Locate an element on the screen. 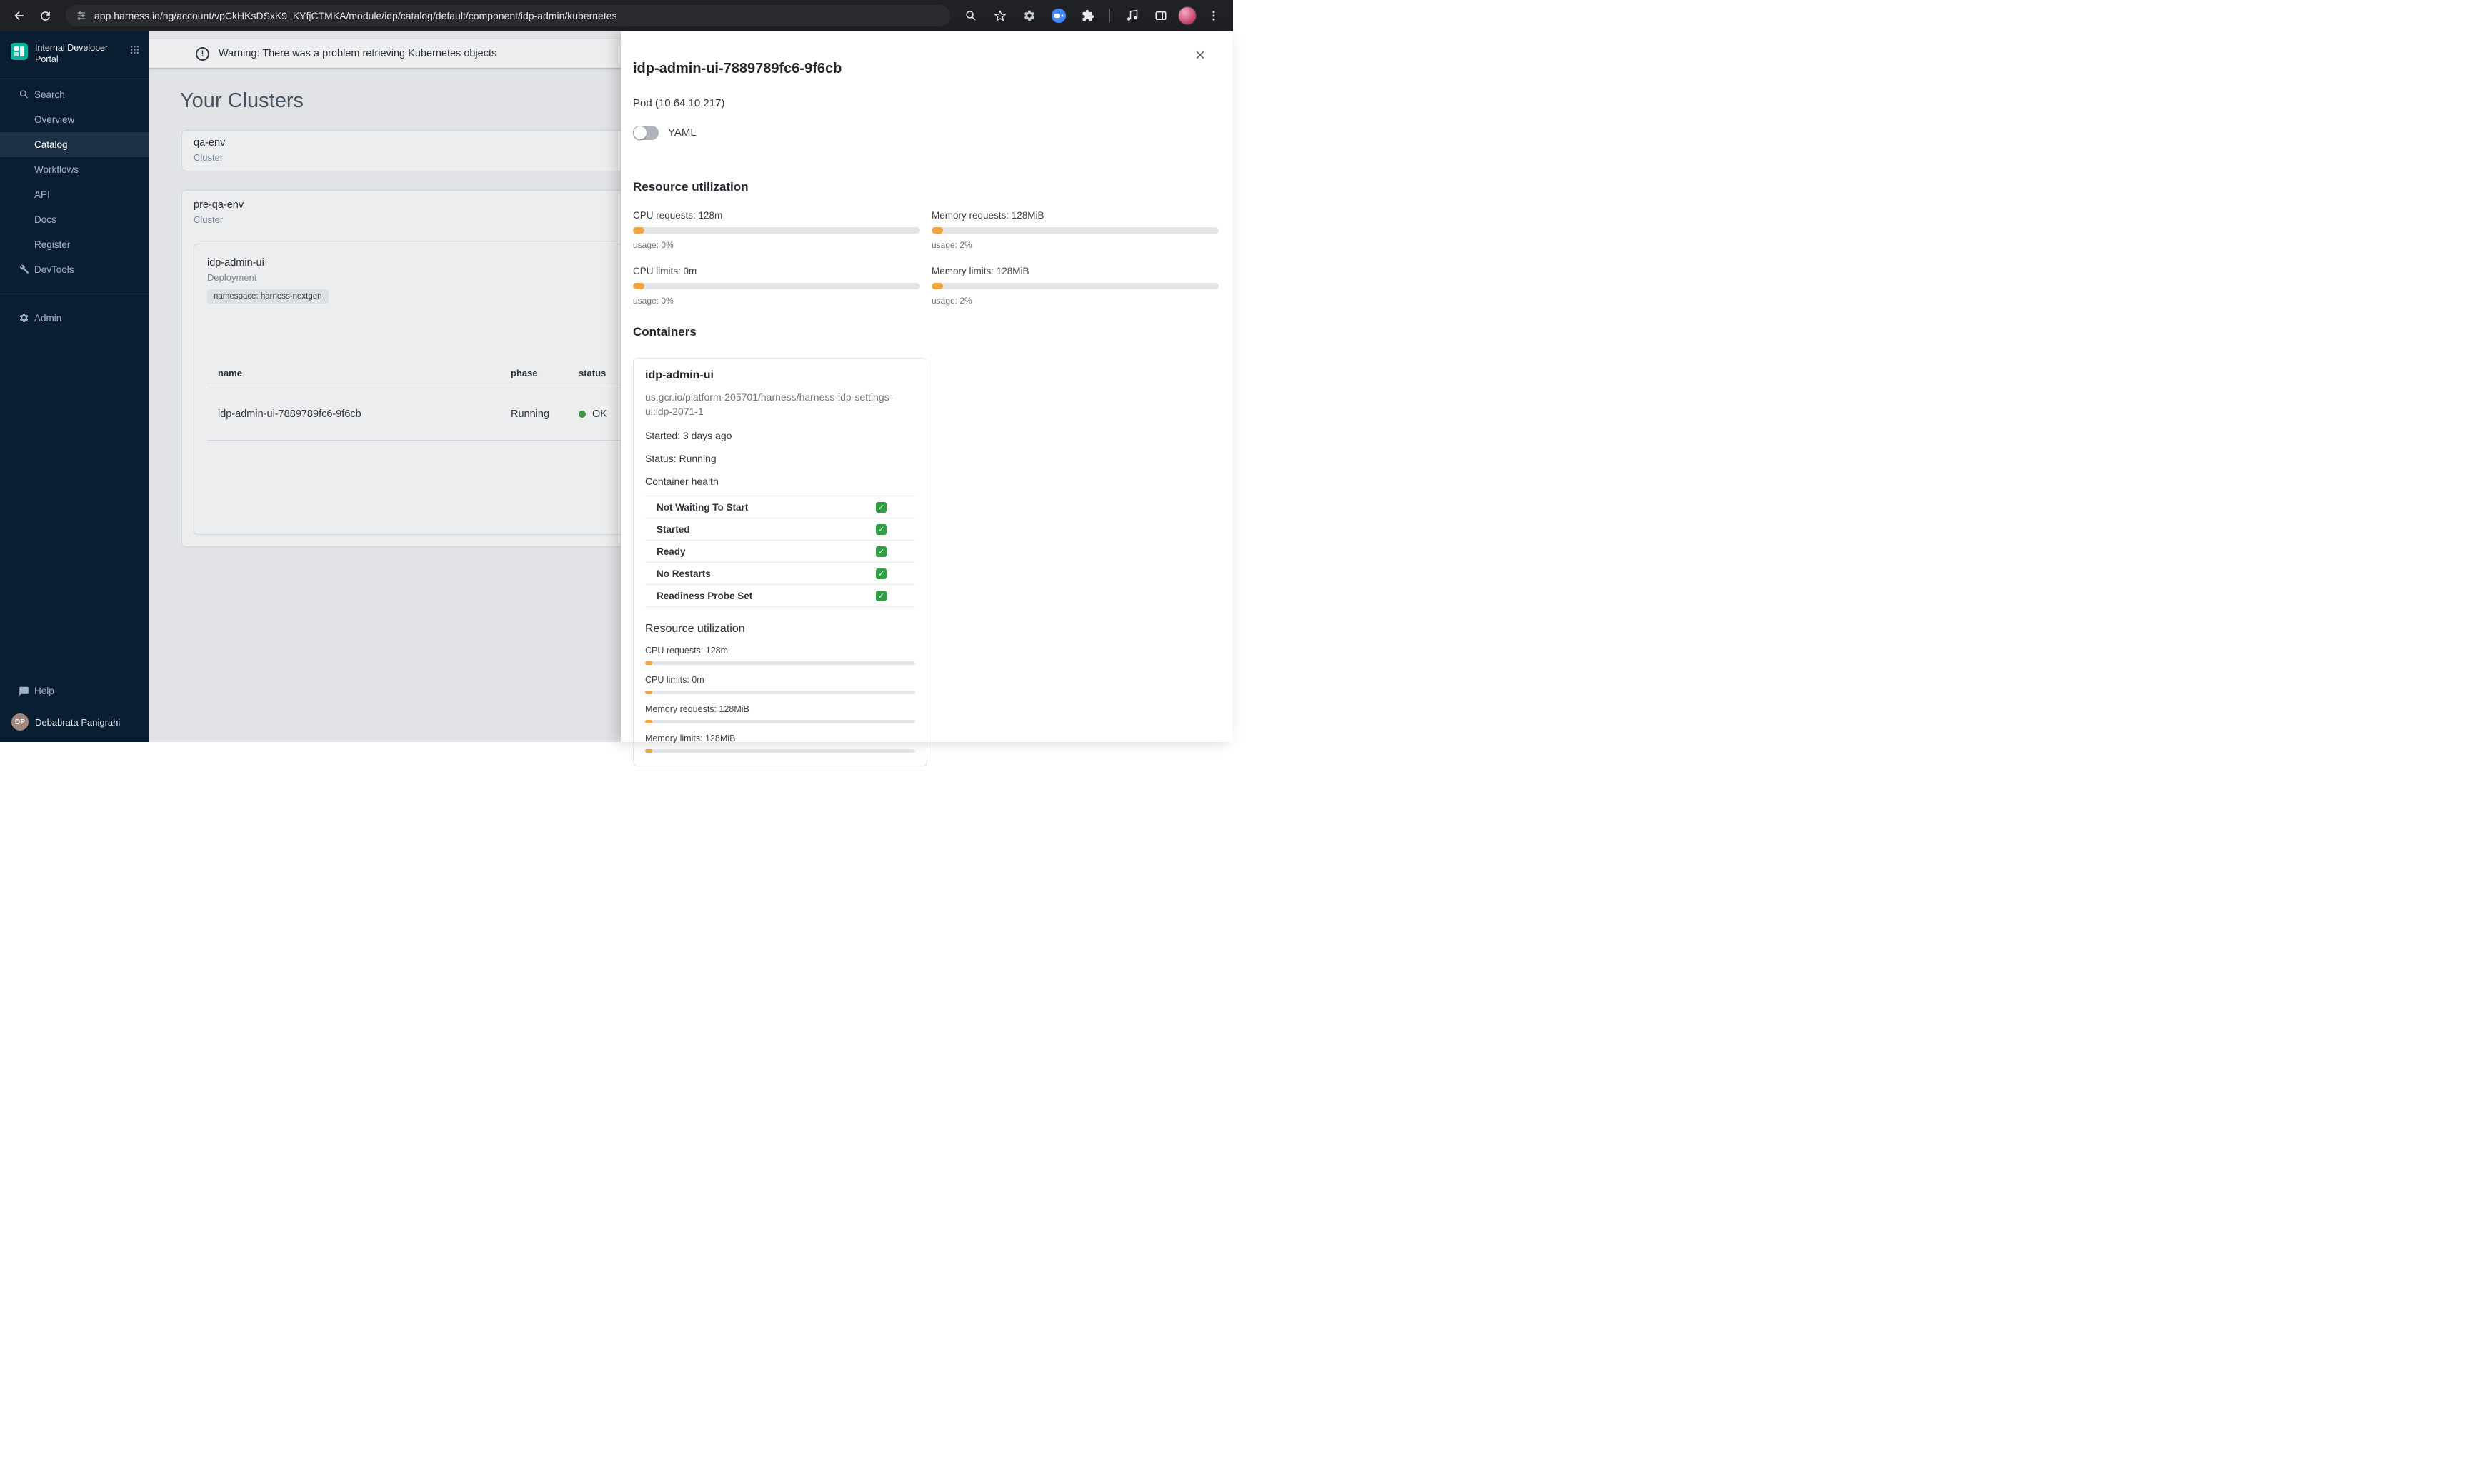 The image size is (2466, 1484). column-header-phase: phase is located at coordinates (524, 373).